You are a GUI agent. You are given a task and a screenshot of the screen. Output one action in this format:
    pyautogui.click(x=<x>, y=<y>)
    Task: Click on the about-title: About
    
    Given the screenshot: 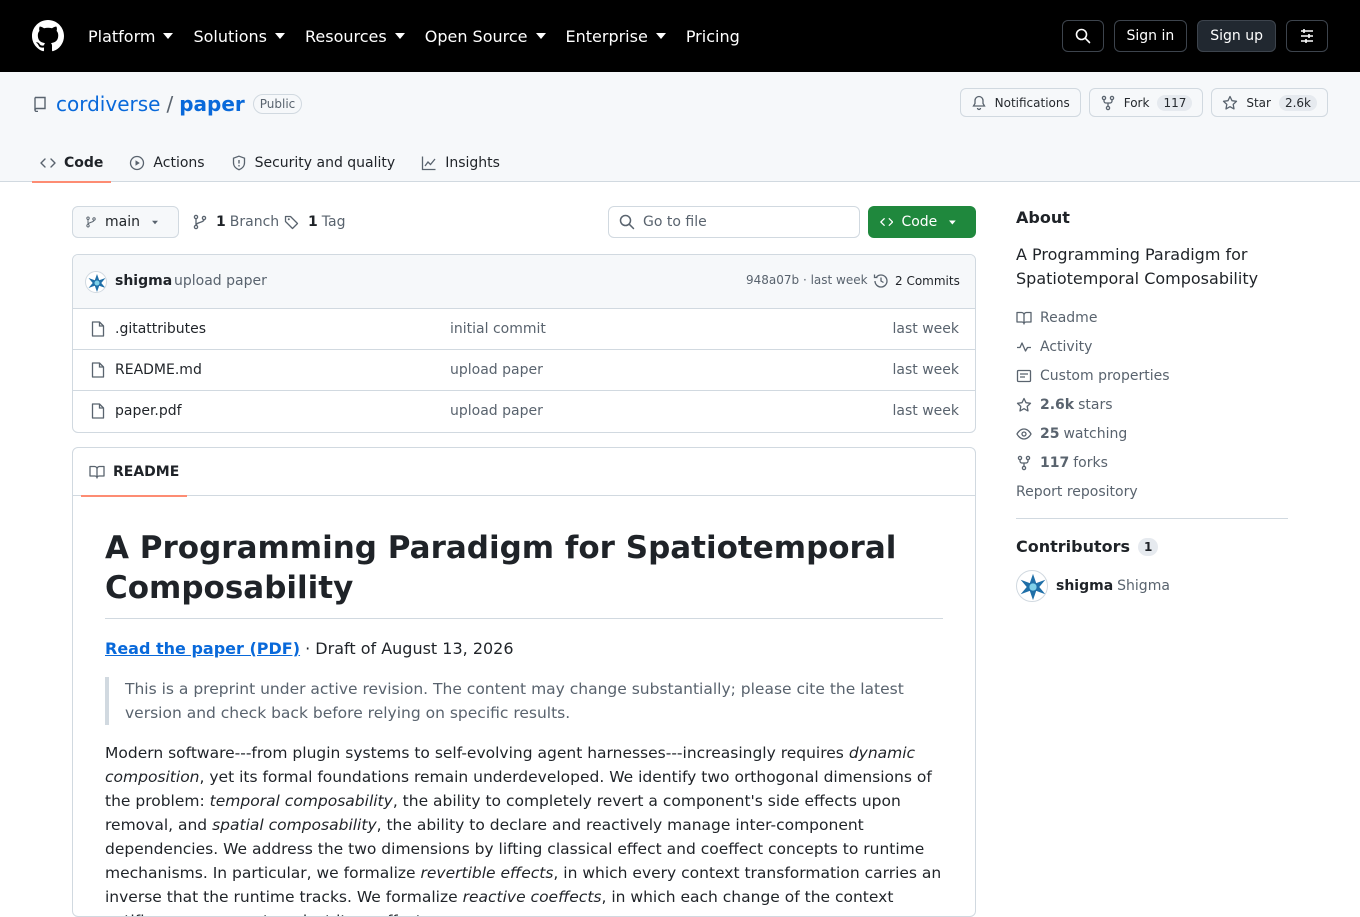 What is the action you would take?
    pyautogui.click(x=1043, y=217)
    